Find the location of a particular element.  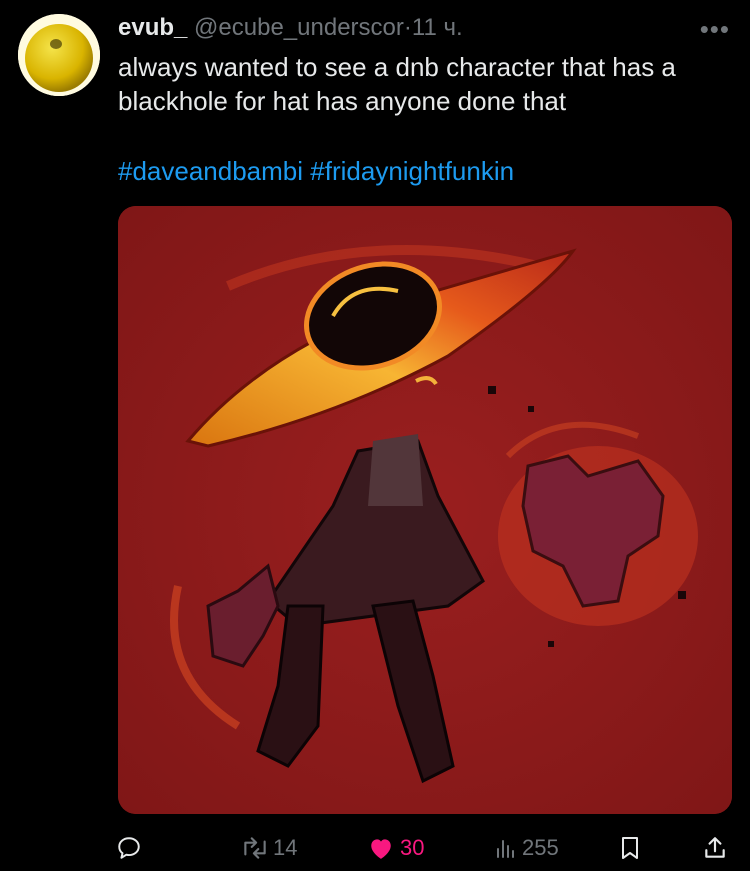

reply-button is located at coordinates (129, 848).